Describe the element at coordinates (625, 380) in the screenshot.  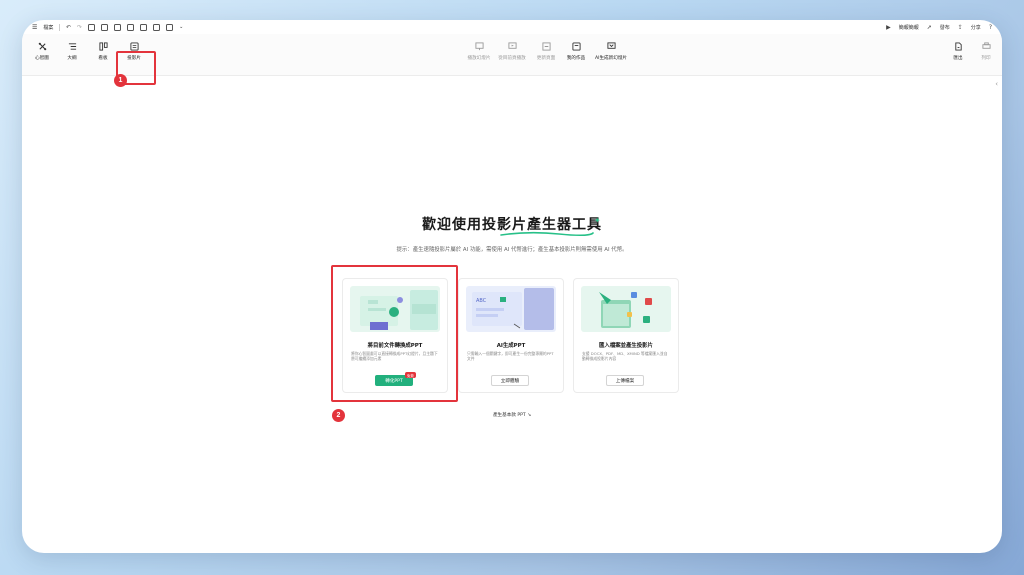
I see `upload-file-button: 上傳檔案` at that location.